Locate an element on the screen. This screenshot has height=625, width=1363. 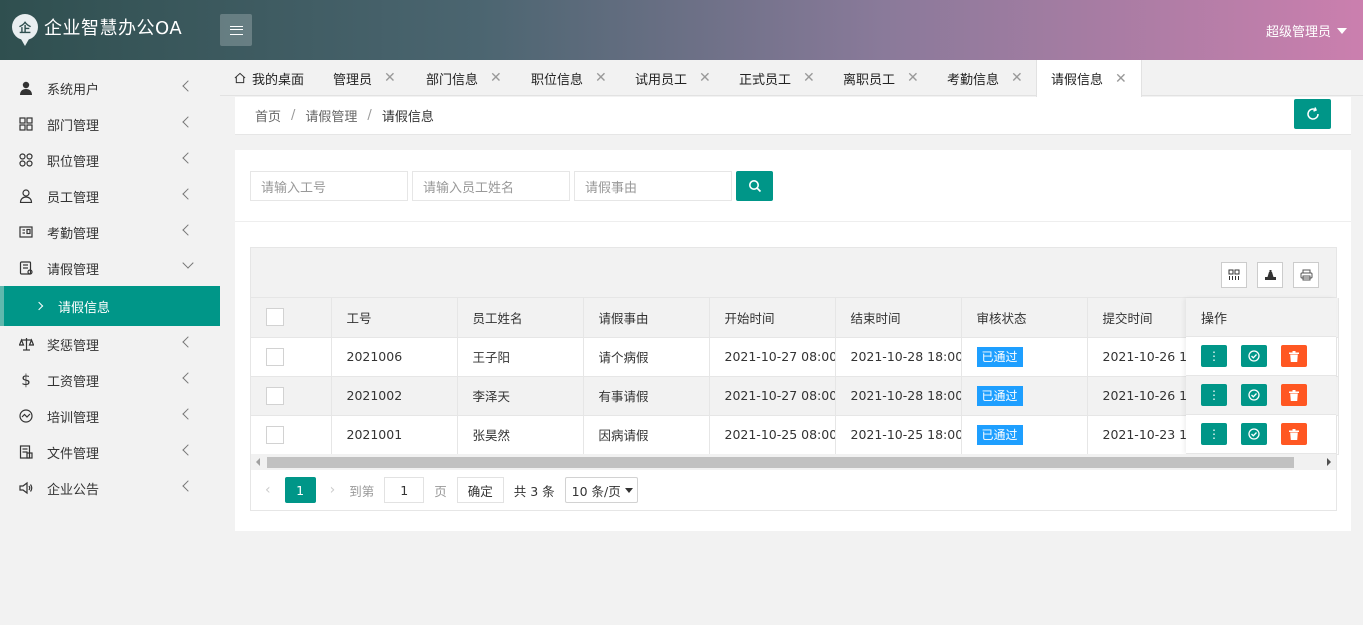
sidebar-item-system-users: 系统用户 is located at coordinates (110, 88).